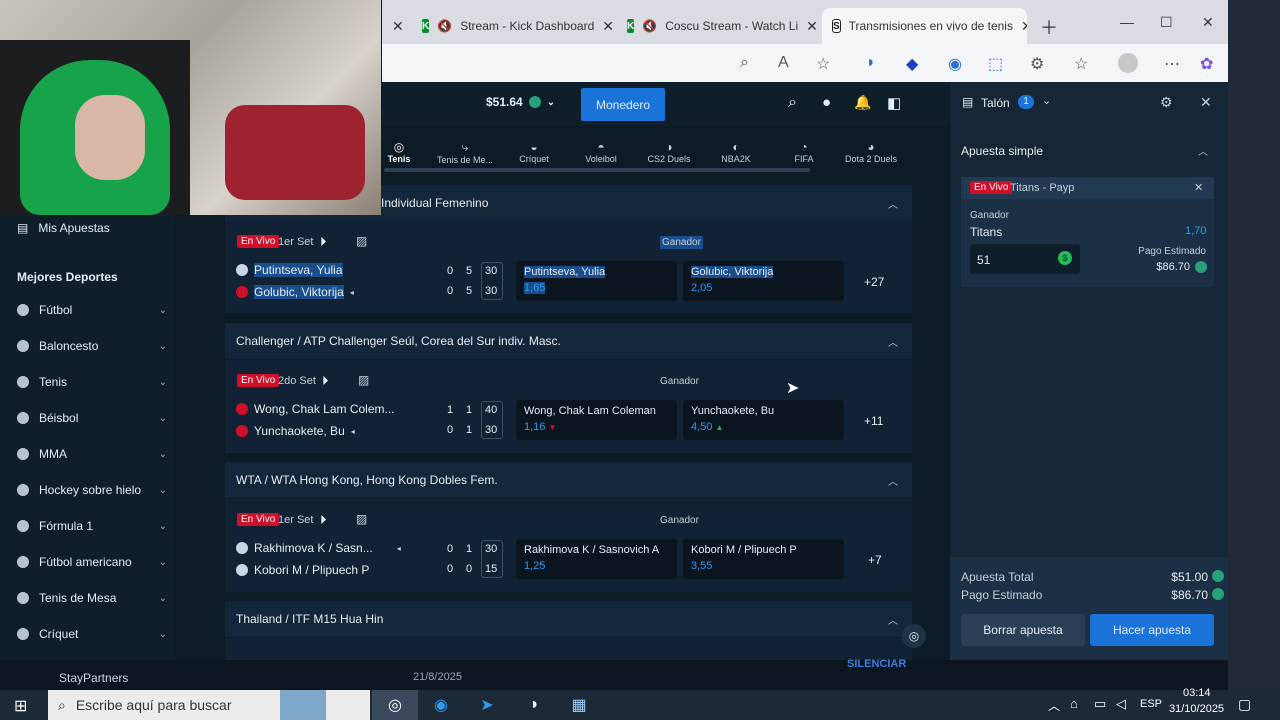 This screenshot has height=720, width=1280. I want to click on zoom-icon: ⌕, so click(744, 63).